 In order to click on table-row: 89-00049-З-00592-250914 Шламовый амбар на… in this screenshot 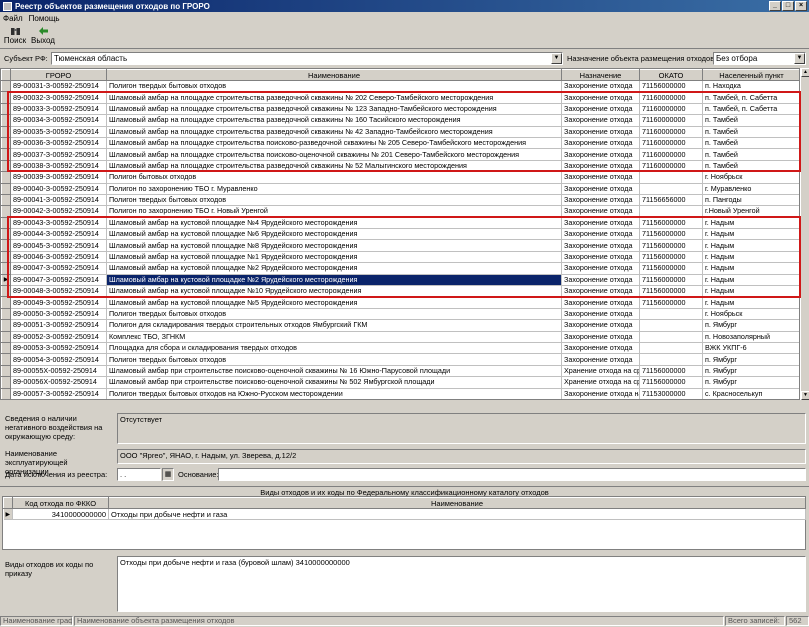, I will do `click(400, 302)`.